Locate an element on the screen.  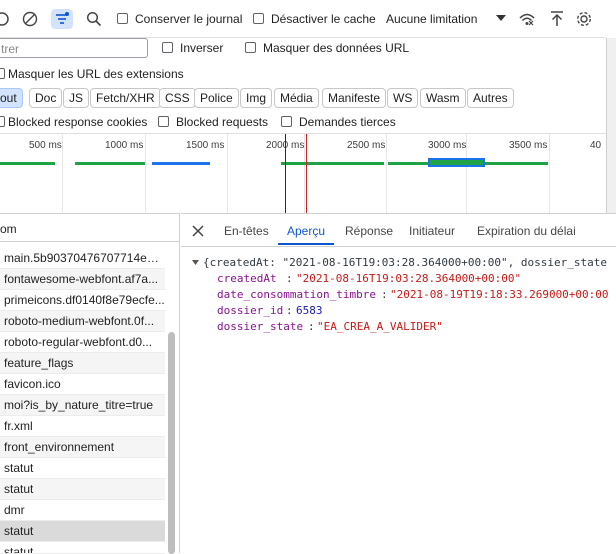
hide-data-urls-checkbox is located at coordinates (250, 47).